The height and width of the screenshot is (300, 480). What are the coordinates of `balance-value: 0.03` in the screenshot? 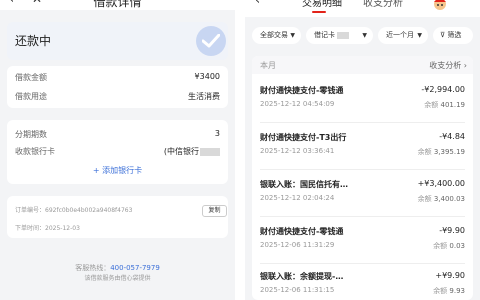 It's located at (457, 246).